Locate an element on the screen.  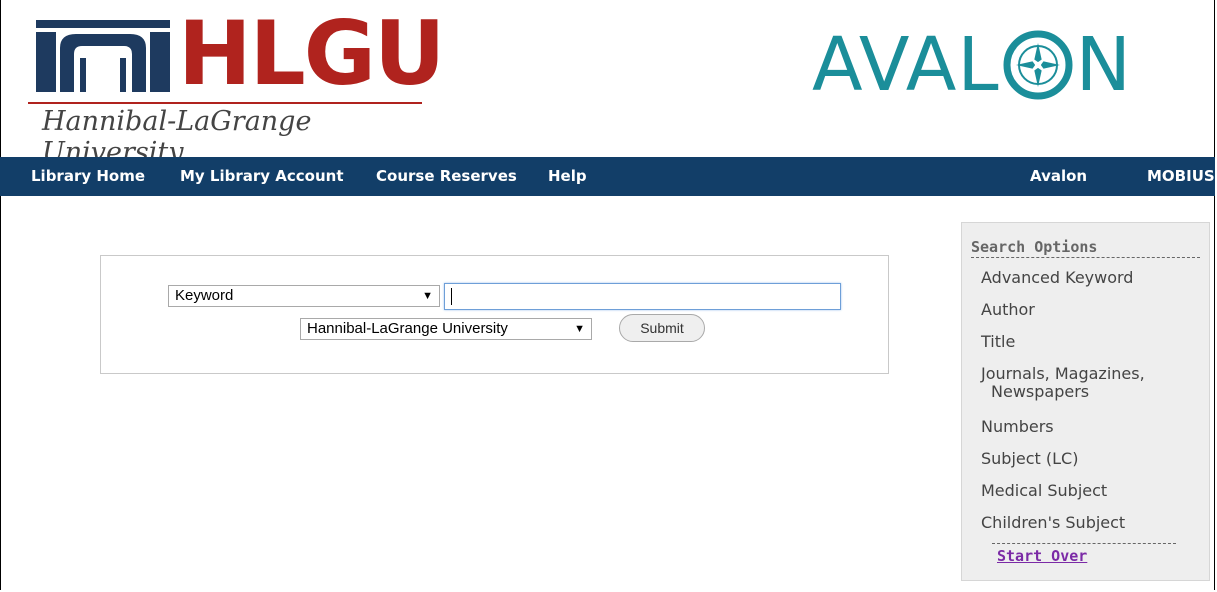
avalon-logo: AVAL N is located at coordinates (972, 65).